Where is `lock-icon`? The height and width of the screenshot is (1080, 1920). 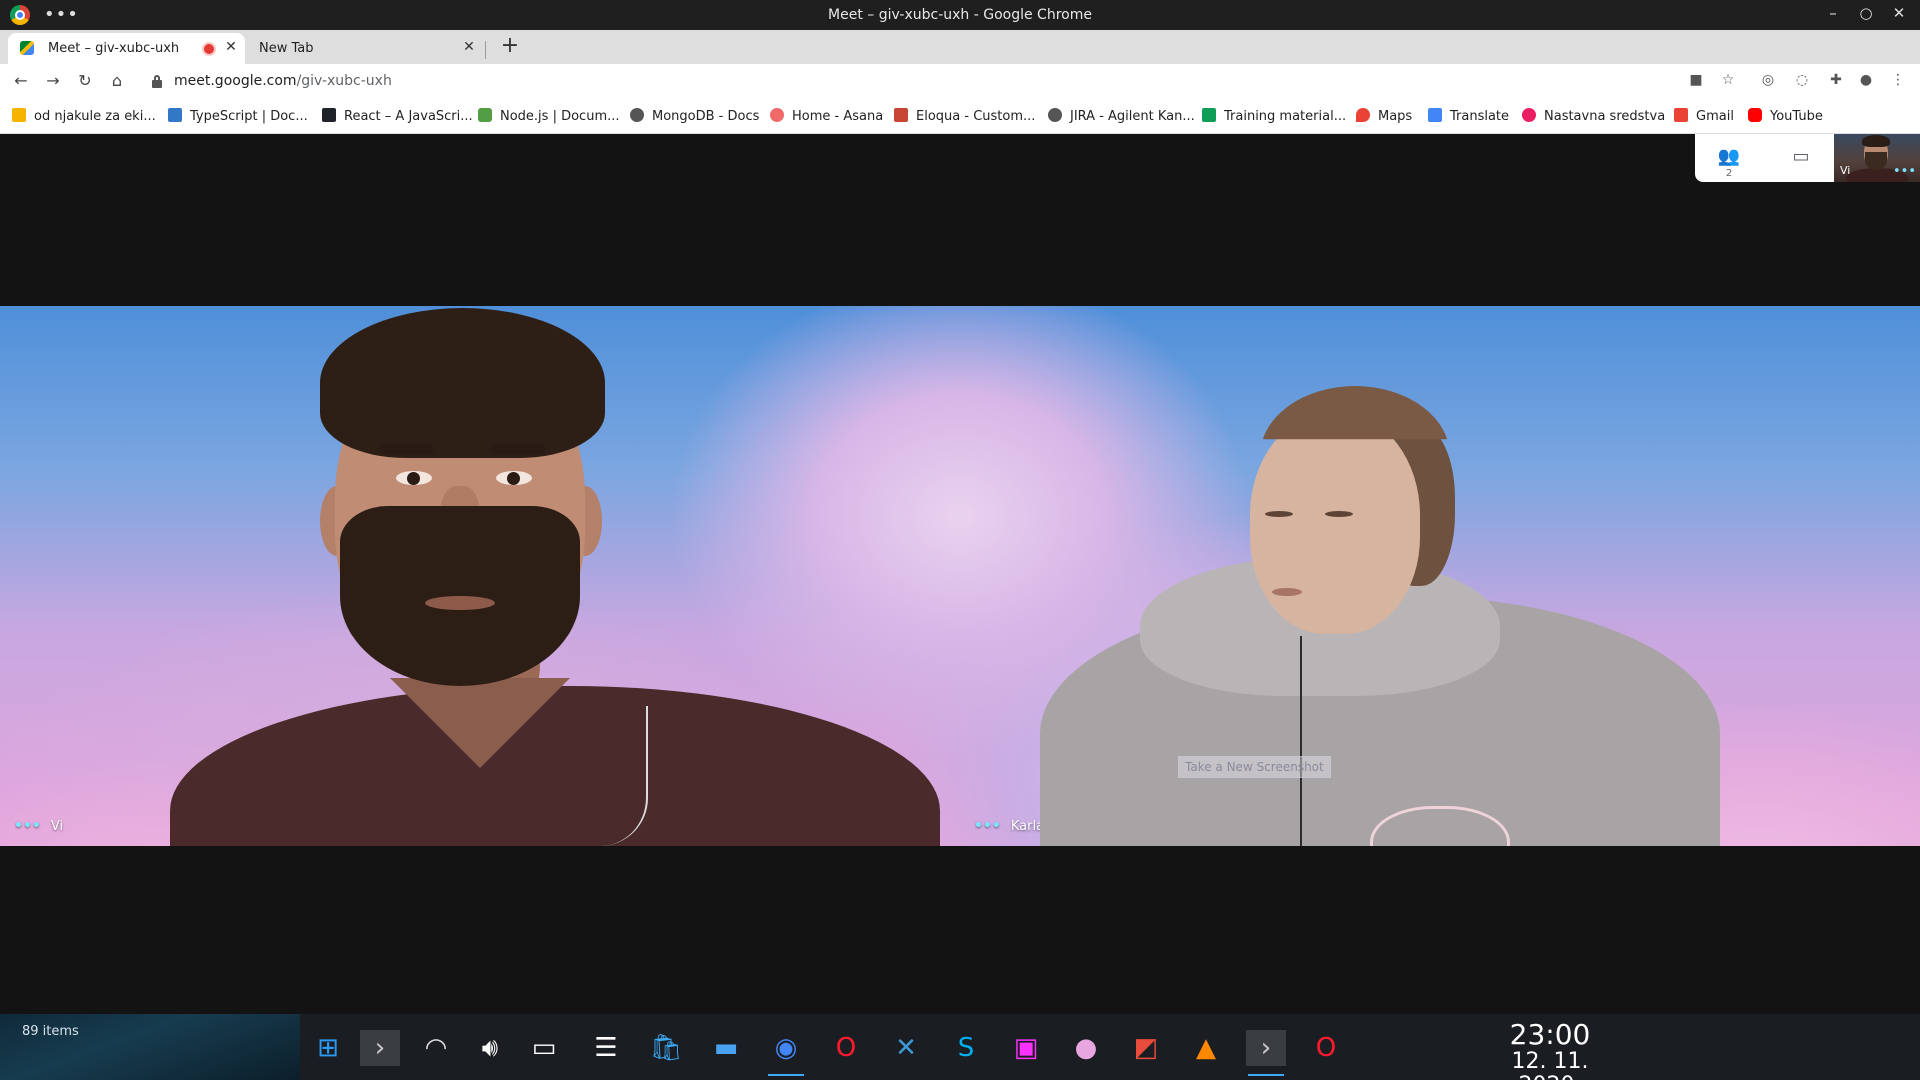
lock-icon is located at coordinates (157, 81).